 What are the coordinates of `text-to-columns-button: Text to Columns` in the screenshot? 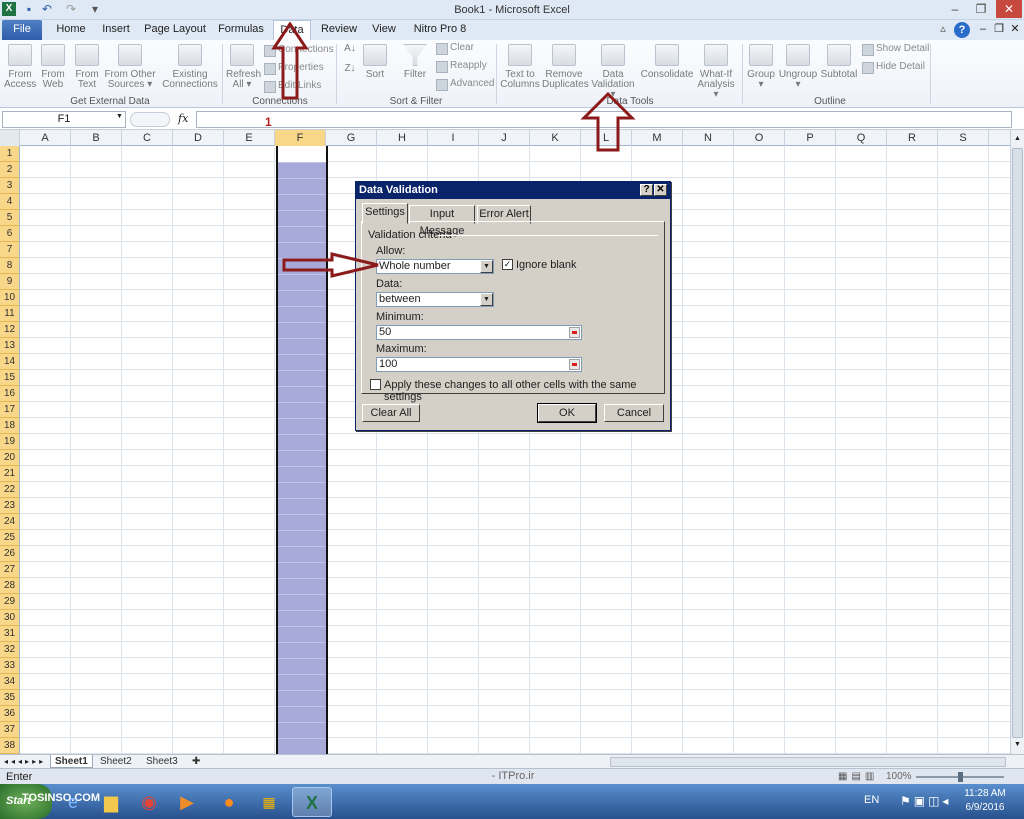 It's located at (520, 67).